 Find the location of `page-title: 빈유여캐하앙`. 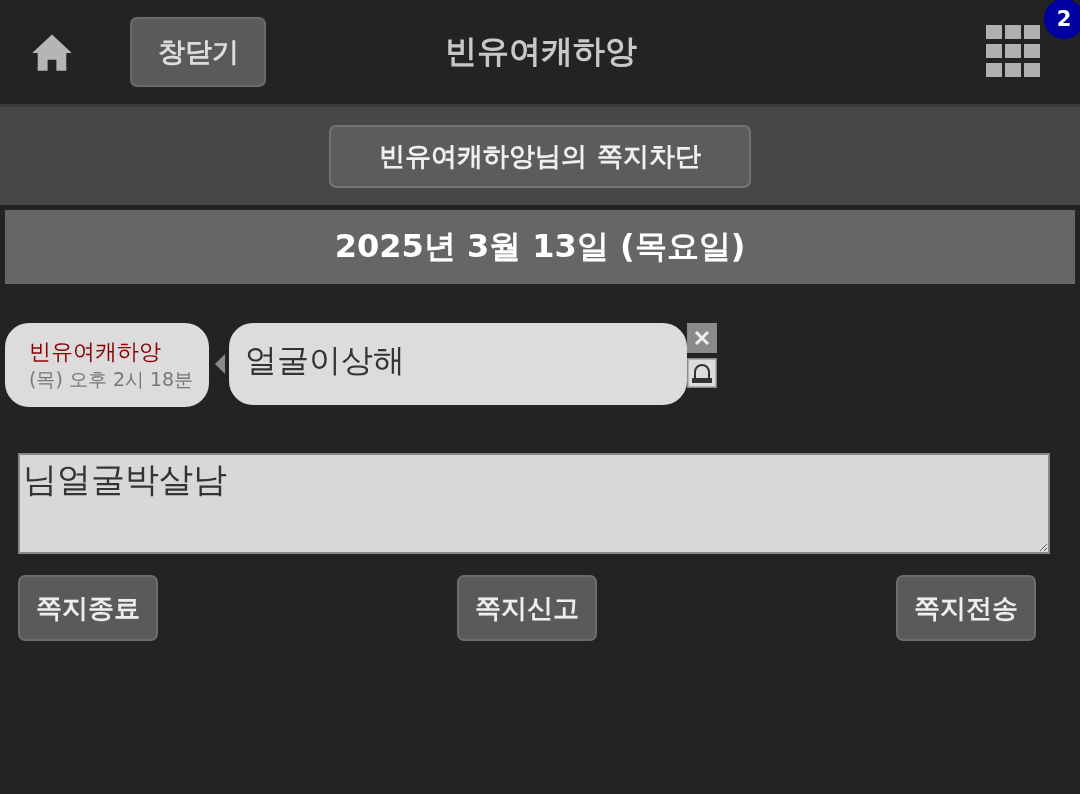

page-title: 빈유여캐하앙 is located at coordinates (541, 51).